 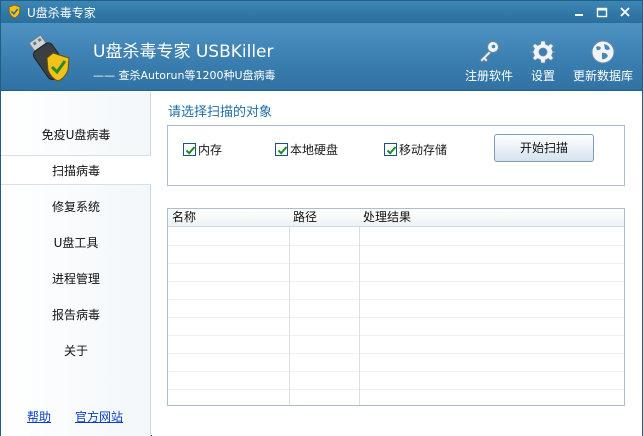 I want to click on update-database-button: 更新数据库, so click(x=603, y=63).